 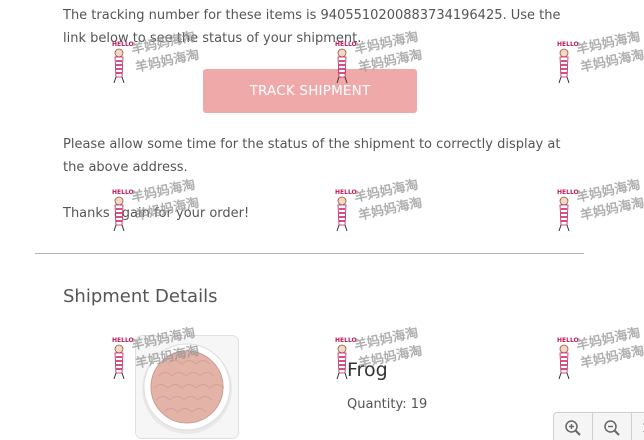 What do you see at coordinates (156, 213) in the screenshot?
I see `thanks-message: Thanks again for your order!` at bounding box center [156, 213].